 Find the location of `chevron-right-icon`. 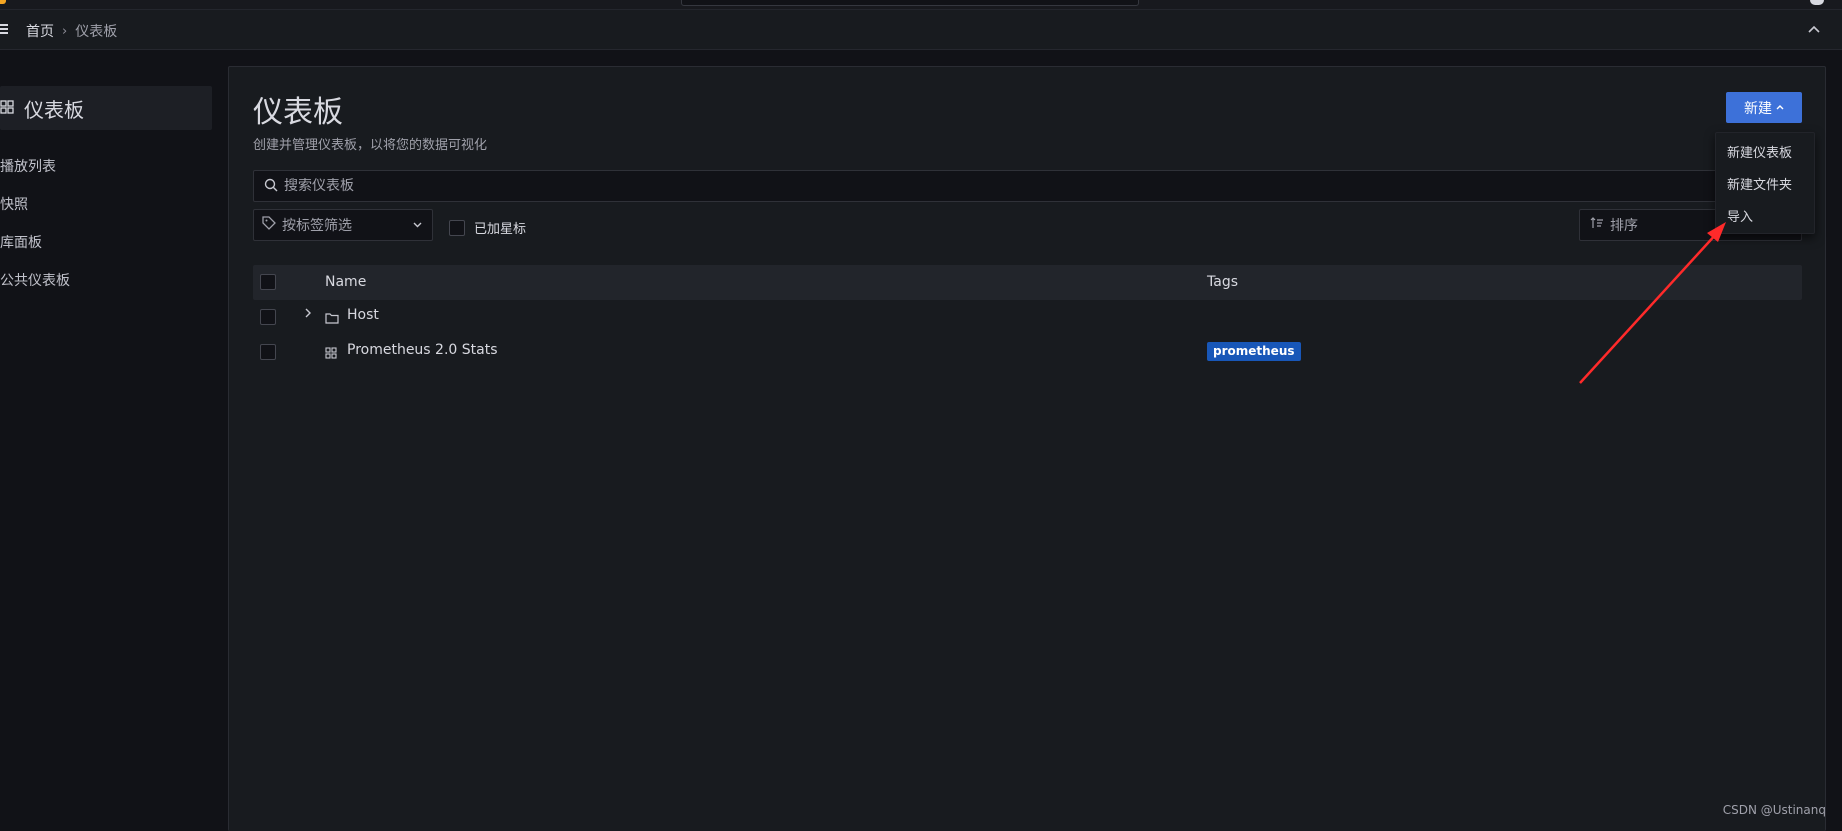

chevron-right-icon is located at coordinates (308, 314).